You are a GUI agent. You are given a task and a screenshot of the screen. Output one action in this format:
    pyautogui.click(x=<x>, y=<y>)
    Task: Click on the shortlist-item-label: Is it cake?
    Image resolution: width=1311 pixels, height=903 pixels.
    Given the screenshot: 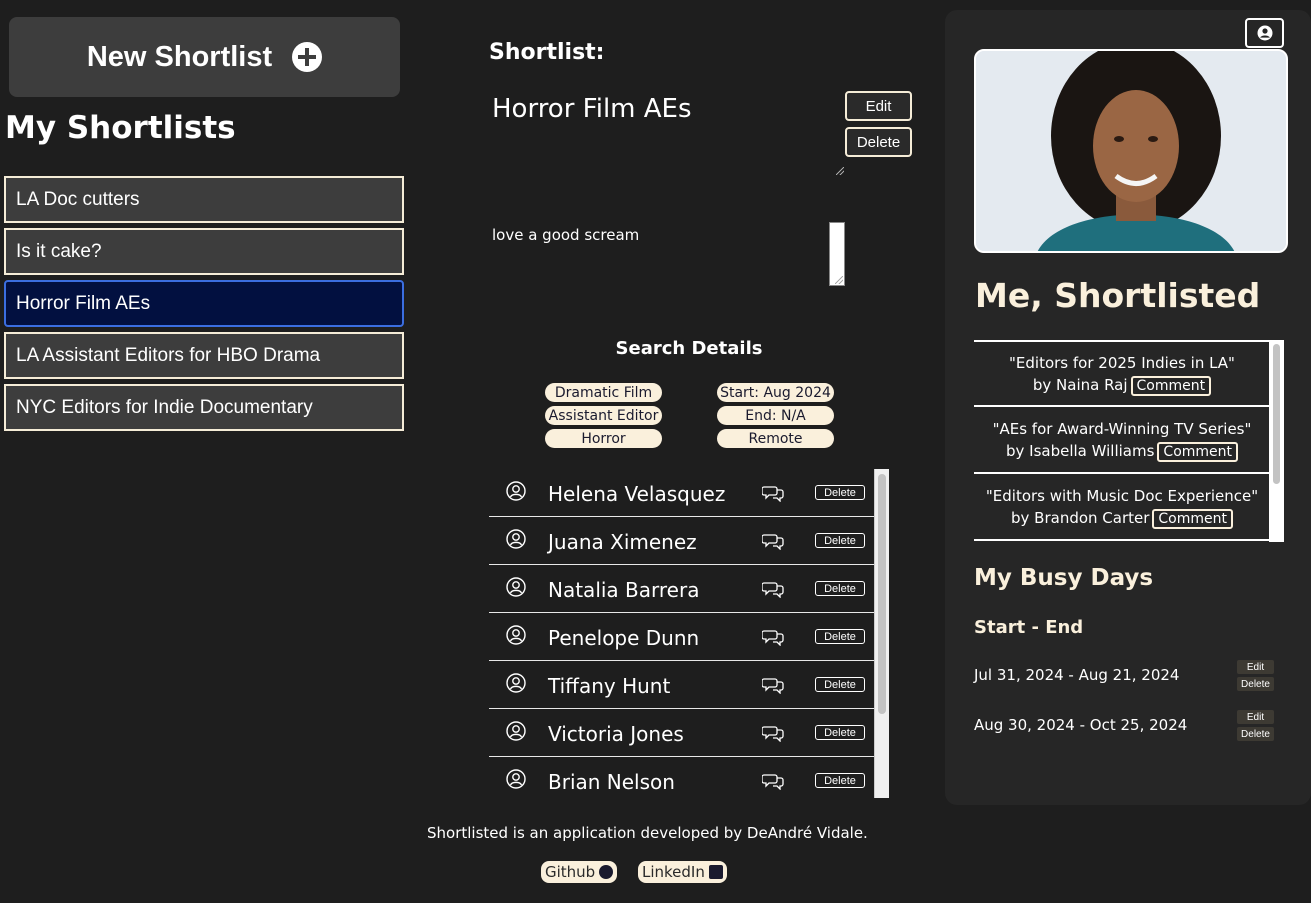 What is the action you would take?
    pyautogui.click(x=59, y=251)
    